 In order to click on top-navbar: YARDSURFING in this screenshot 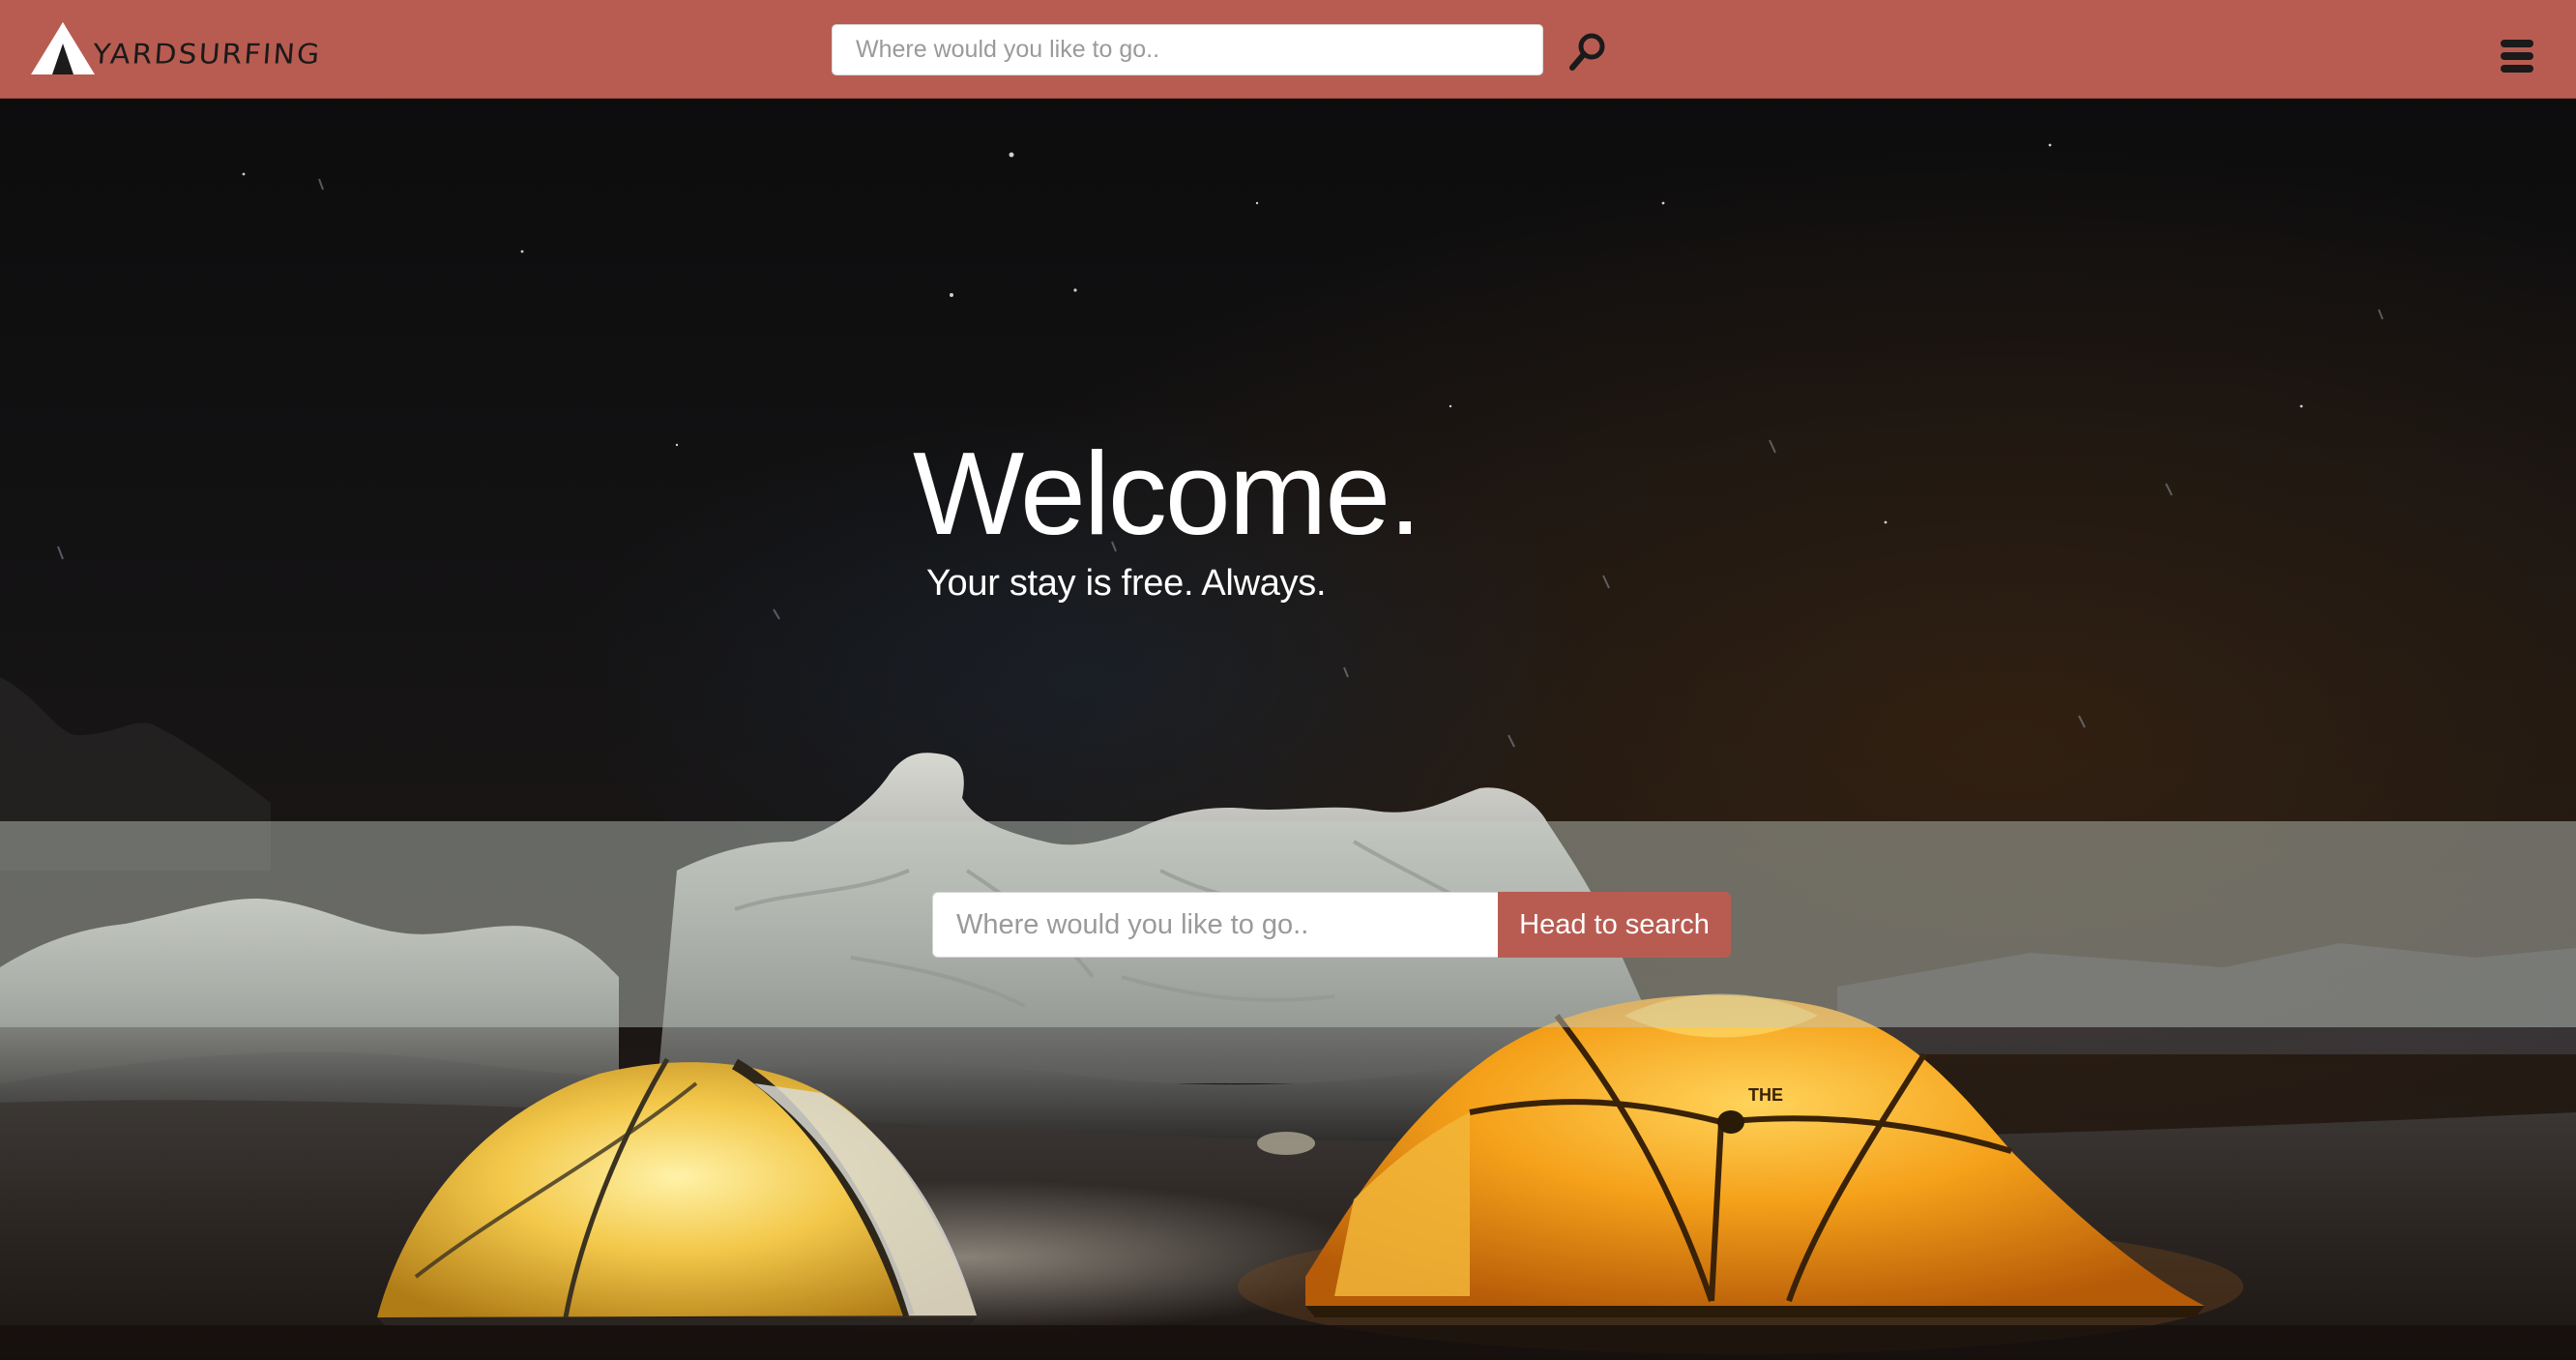, I will do `click(1288, 50)`.